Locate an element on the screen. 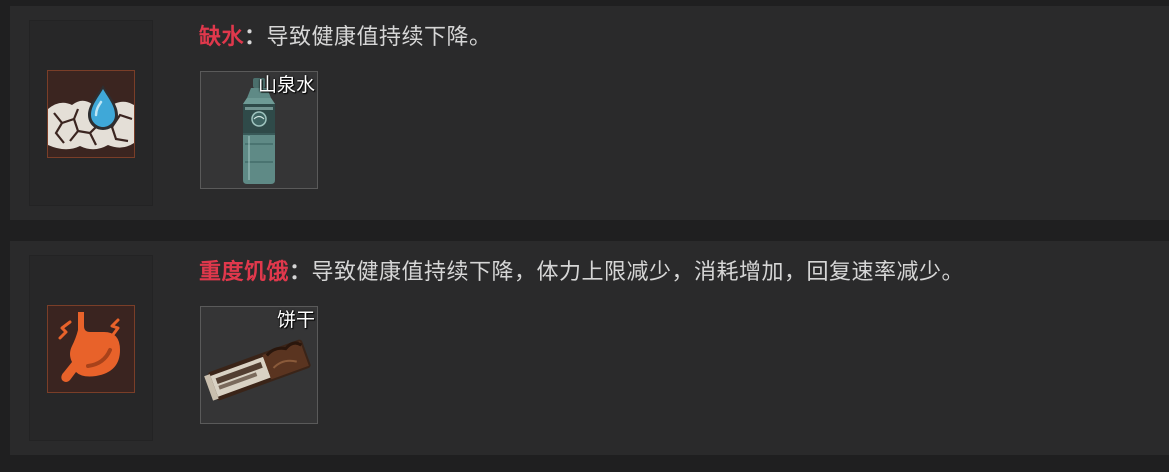  status-effect-text: 导致健康值持续下降，体力上限减少，消耗增加，回复速率减少。 is located at coordinates (638, 272).